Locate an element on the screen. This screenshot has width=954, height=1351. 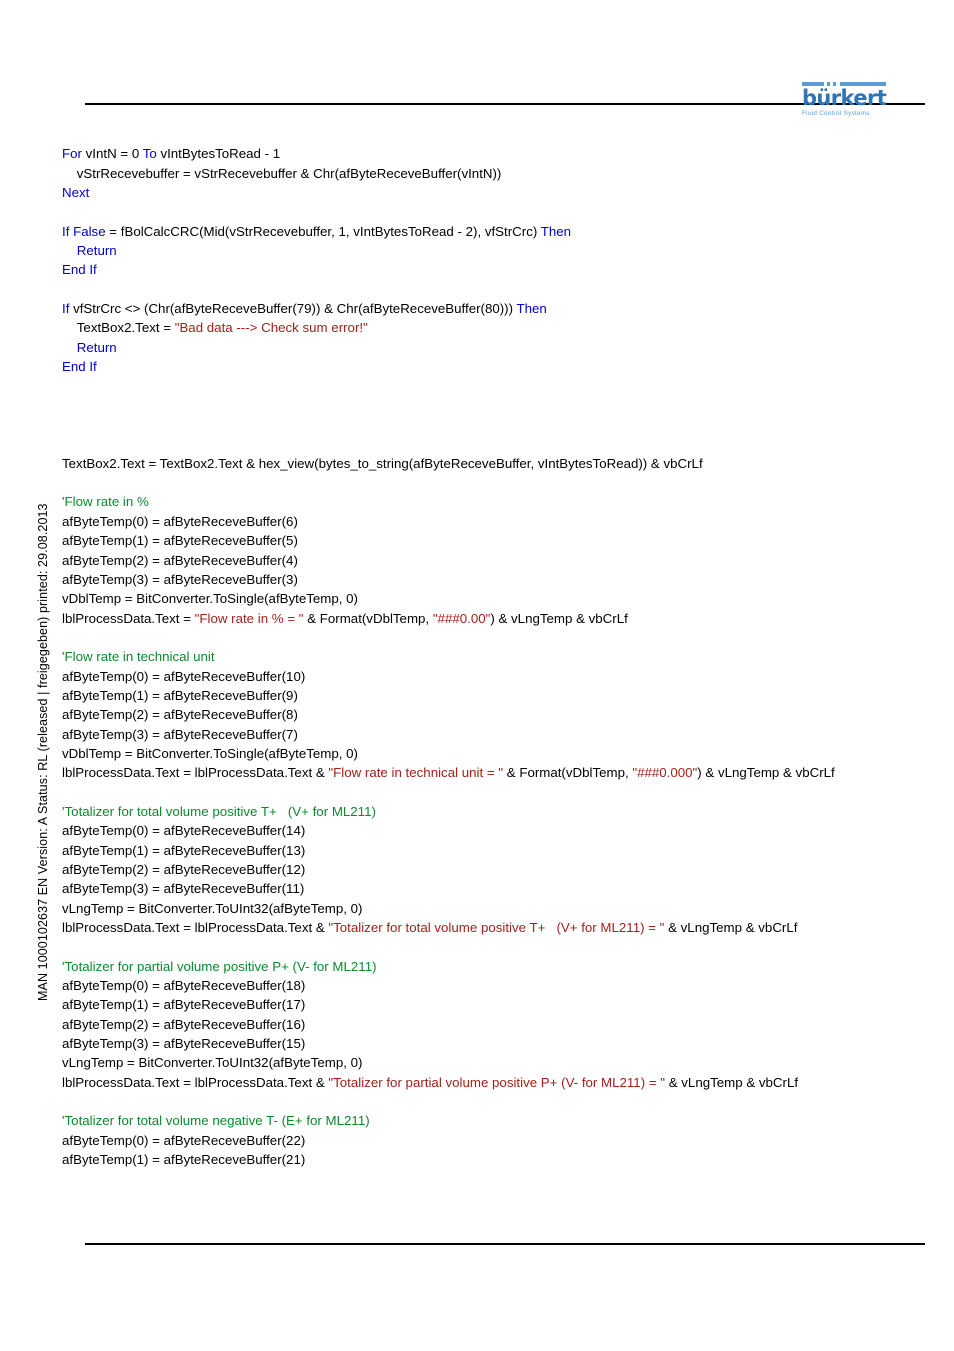
burkert-logo: bürkert Fluid Control Systems is located at coordinates (844, 99).